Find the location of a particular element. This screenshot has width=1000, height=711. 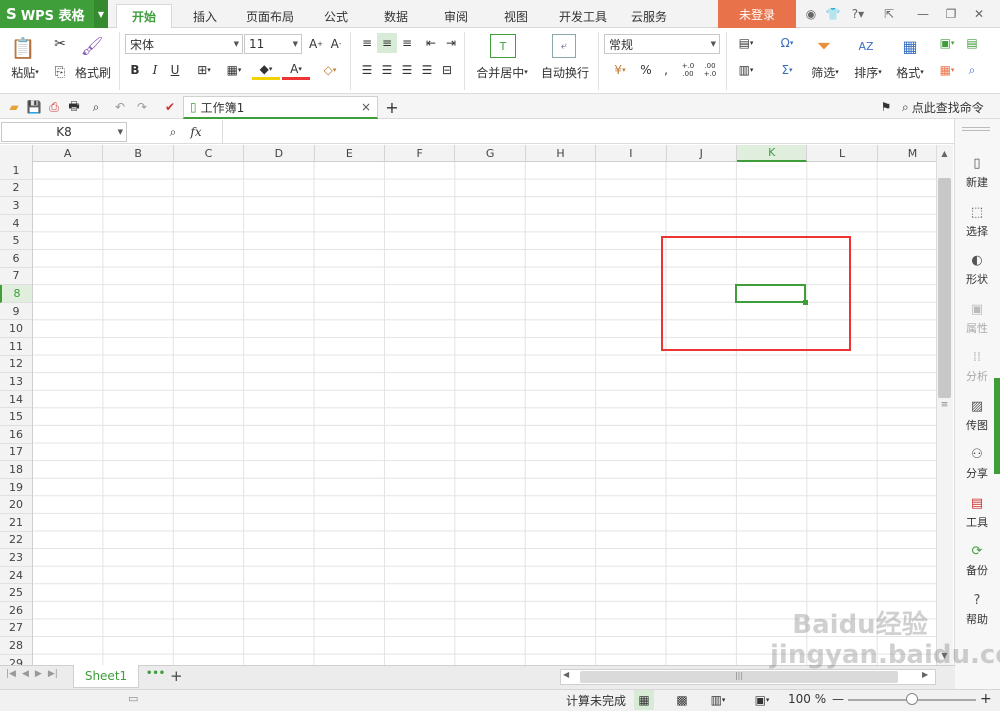

row-header-6: 6 is located at coordinates (16, 259).